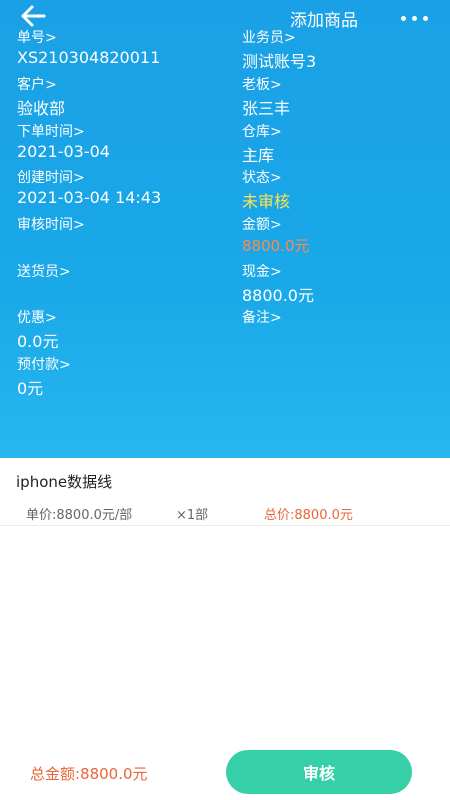 This screenshot has width=450, height=800. What do you see at coordinates (44, 271) in the screenshot?
I see `deliverer-label: 送货员>` at bounding box center [44, 271].